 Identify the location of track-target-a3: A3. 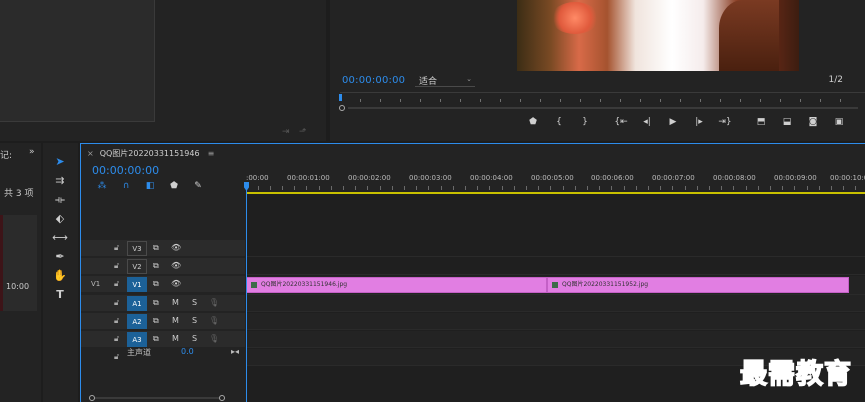
(137, 339).